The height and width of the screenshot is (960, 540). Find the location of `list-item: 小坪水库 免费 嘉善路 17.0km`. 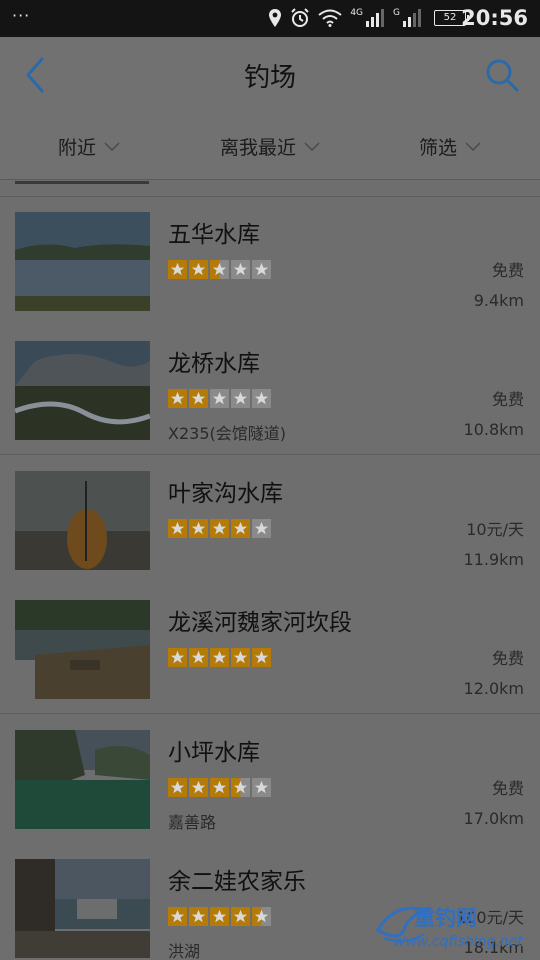

list-item: 小坪水库 免费 嘉善路 17.0km is located at coordinates (270, 779).